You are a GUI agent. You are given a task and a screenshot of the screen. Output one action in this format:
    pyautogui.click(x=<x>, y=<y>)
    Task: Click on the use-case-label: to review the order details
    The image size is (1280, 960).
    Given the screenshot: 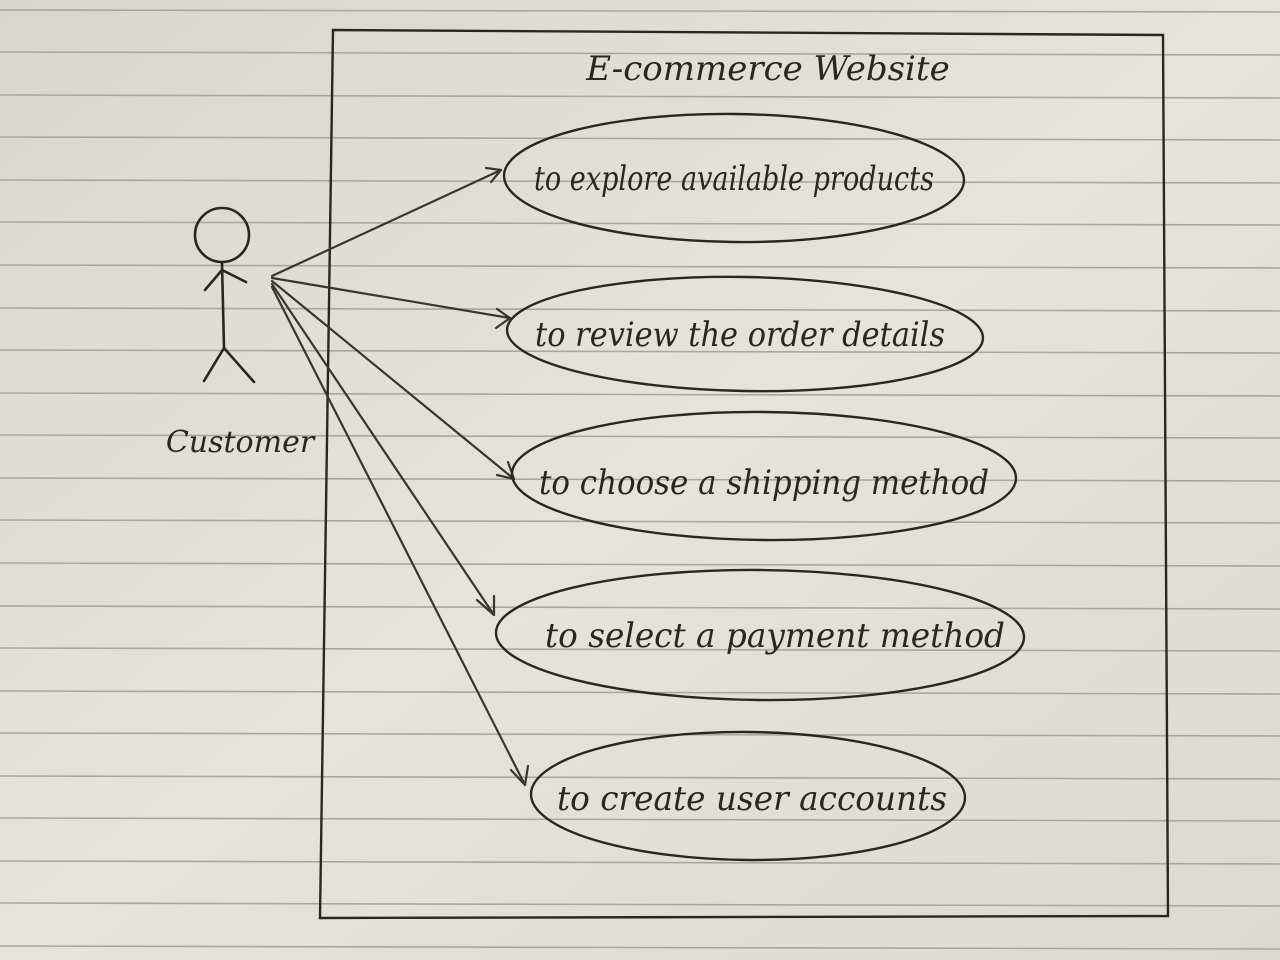 What is the action you would take?
    pyautogui.click(x=740, y=335)
    